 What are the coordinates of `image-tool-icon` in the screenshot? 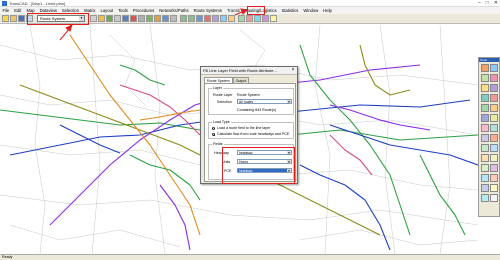 It's located at (485, 188).